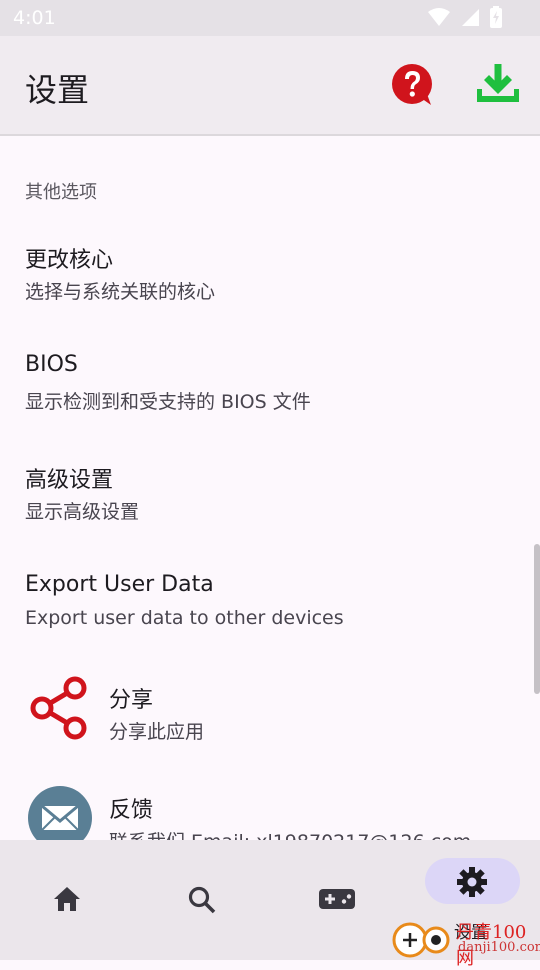  I want to click on setting-feedback: 反馈 联系我们 Email: xl19870217@126.com, so click(265, 813).